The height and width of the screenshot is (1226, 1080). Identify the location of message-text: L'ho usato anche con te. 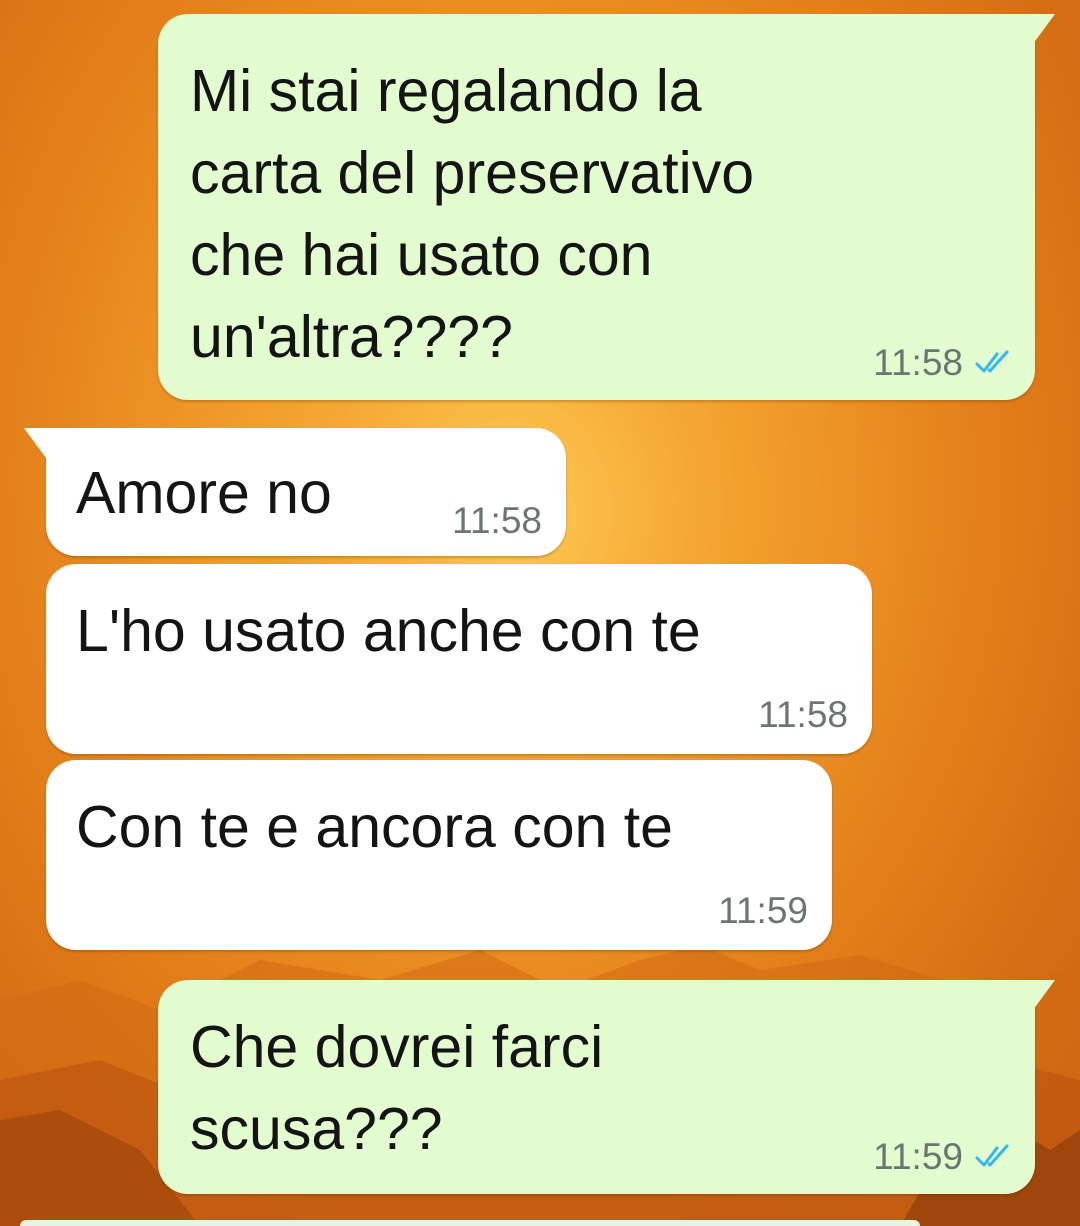
(388, 631).